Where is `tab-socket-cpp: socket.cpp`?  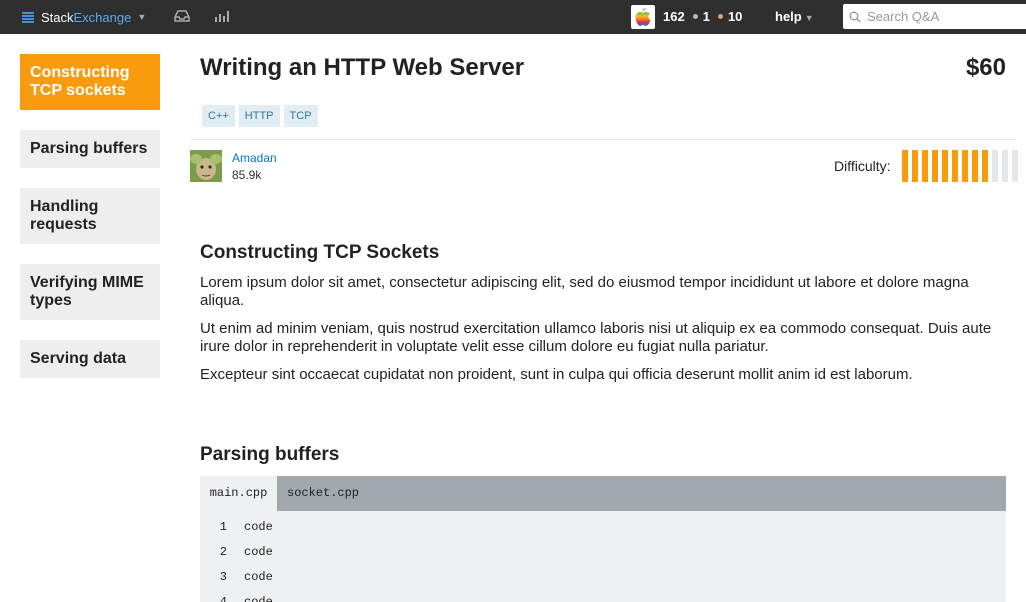
tab-socket-cpp: socket.cpp is located at coordinates (332, 493).